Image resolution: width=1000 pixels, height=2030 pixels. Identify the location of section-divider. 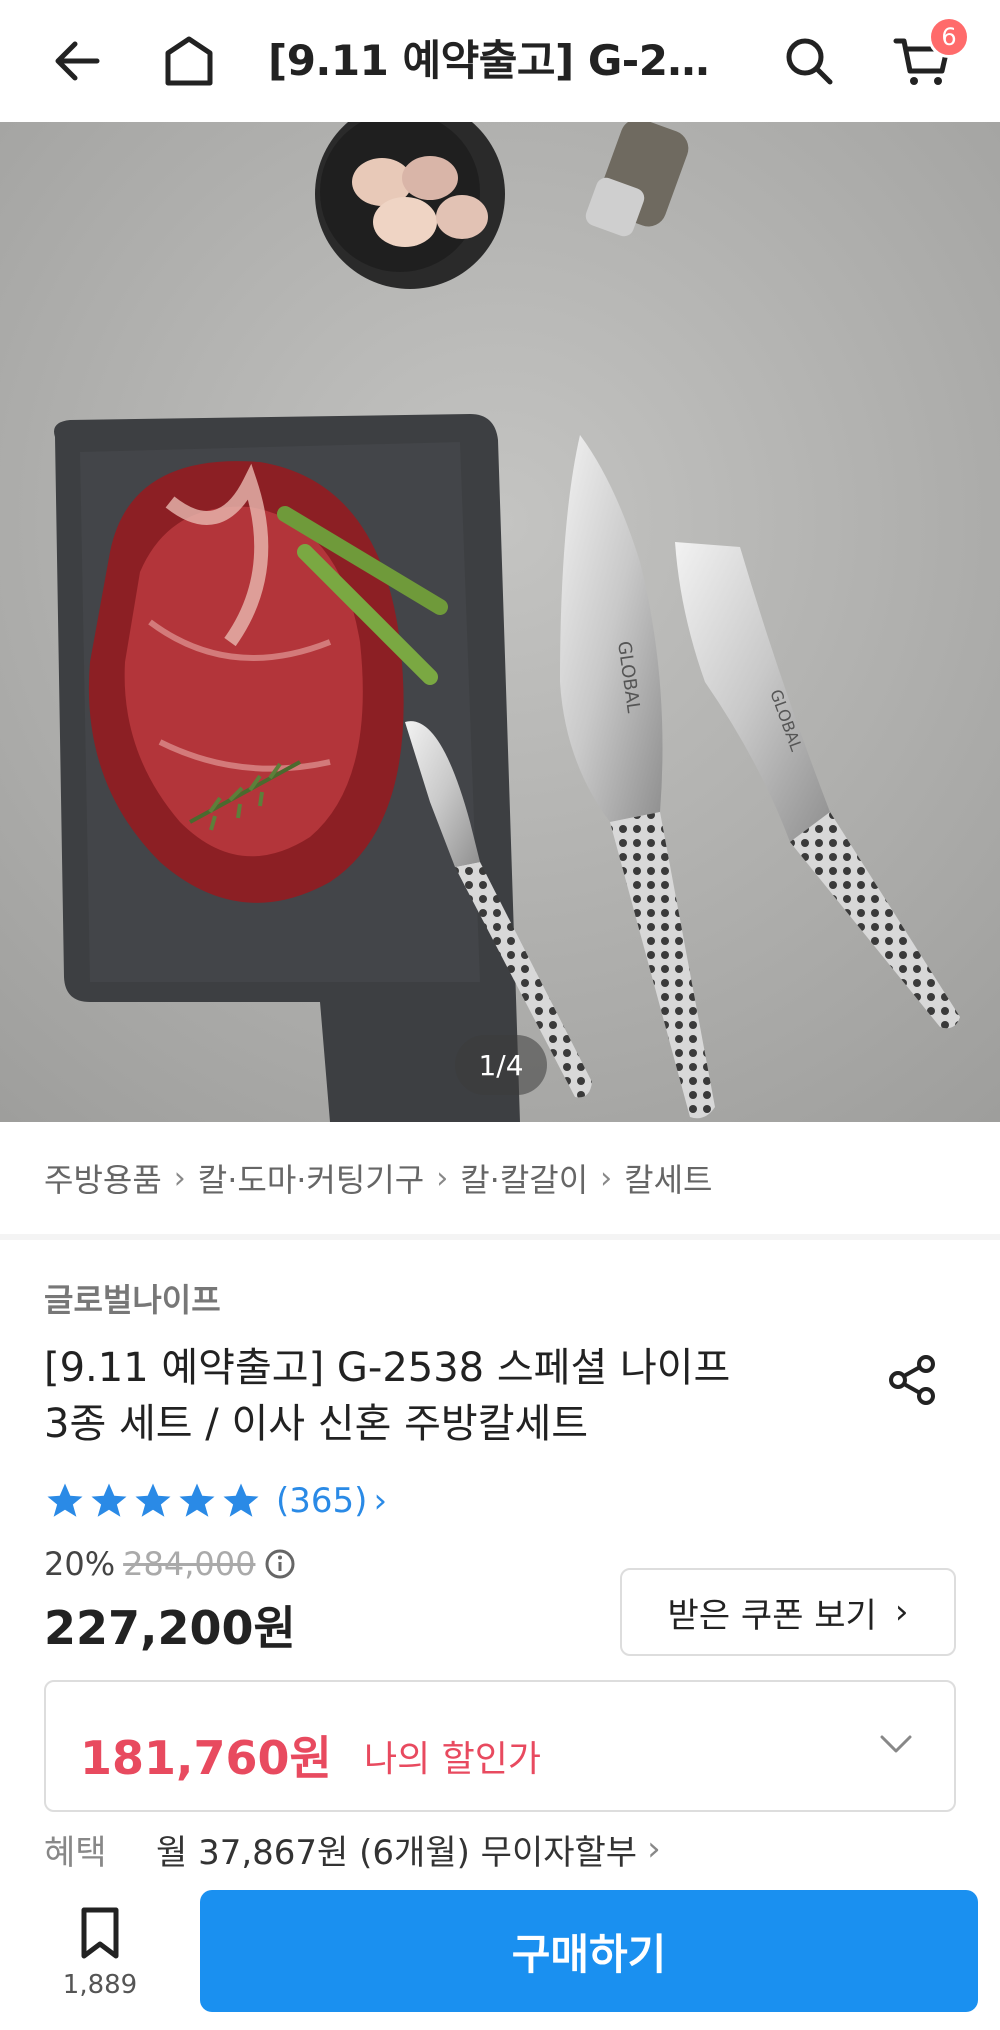
(500, 1237).